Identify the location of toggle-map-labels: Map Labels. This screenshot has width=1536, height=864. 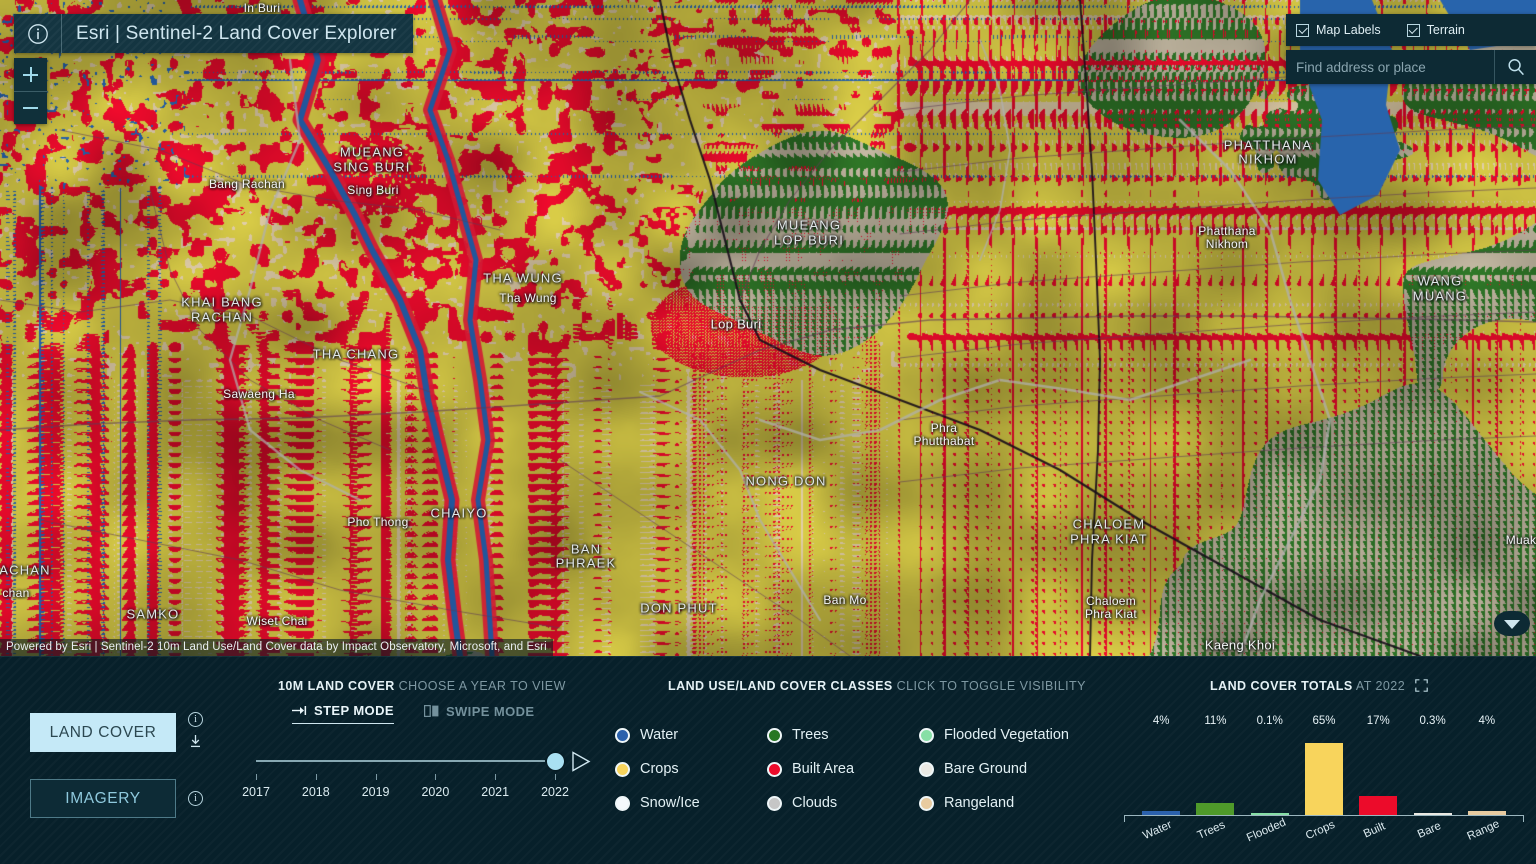
(1338, 30).